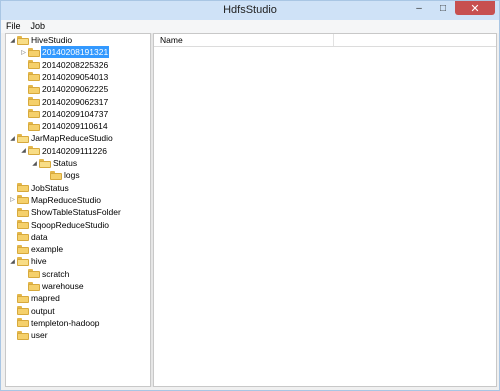  Describe the element at coordinates (66, 199) in the screenshot. I see `tree-node-label: MapReduceStudio` at that location.